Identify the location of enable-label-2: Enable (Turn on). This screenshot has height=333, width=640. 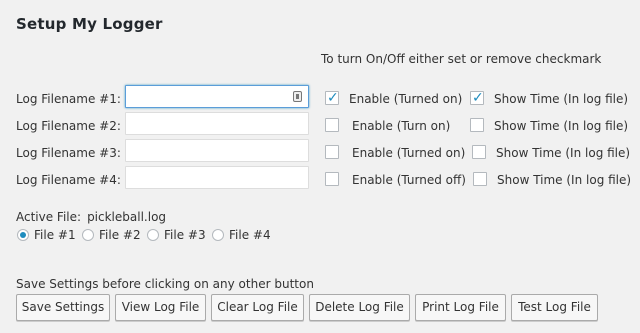
(401, 126).